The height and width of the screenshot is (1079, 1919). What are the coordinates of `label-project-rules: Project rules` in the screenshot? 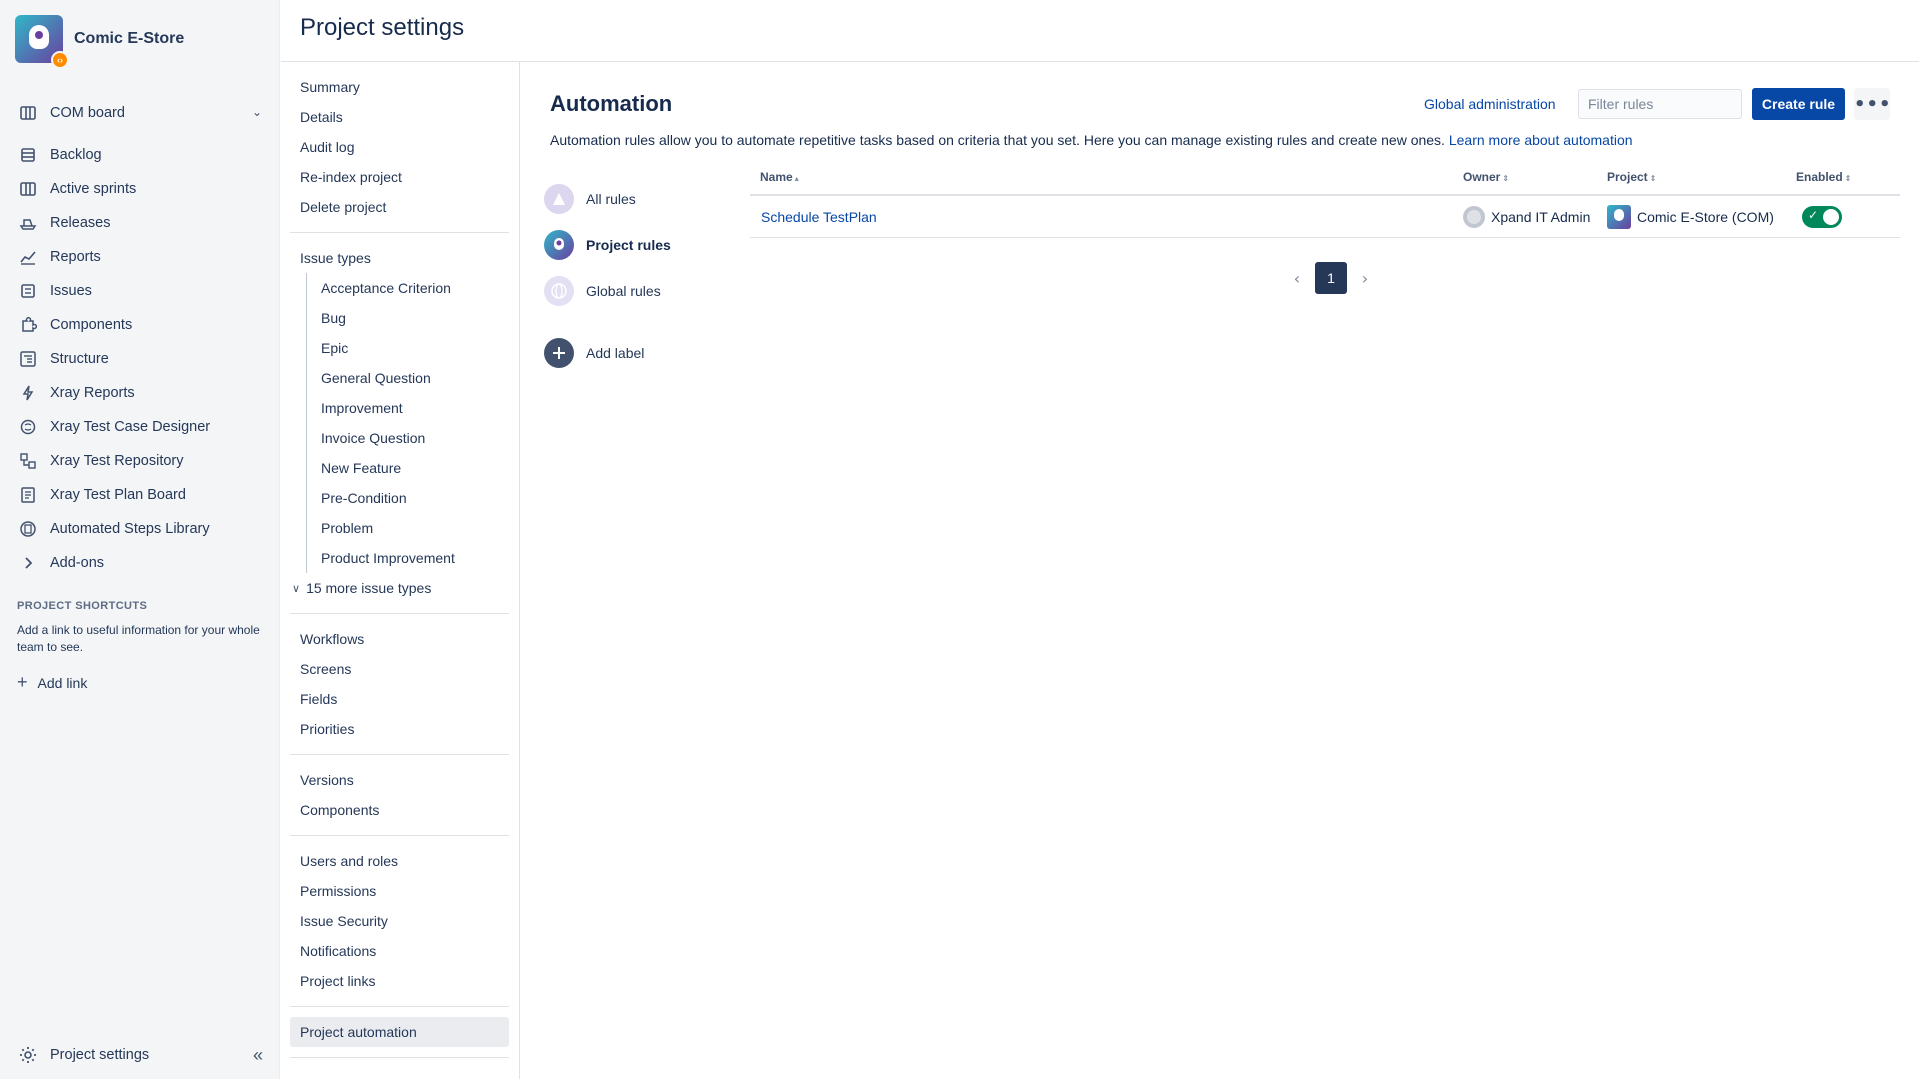 It's located at (634, 245).